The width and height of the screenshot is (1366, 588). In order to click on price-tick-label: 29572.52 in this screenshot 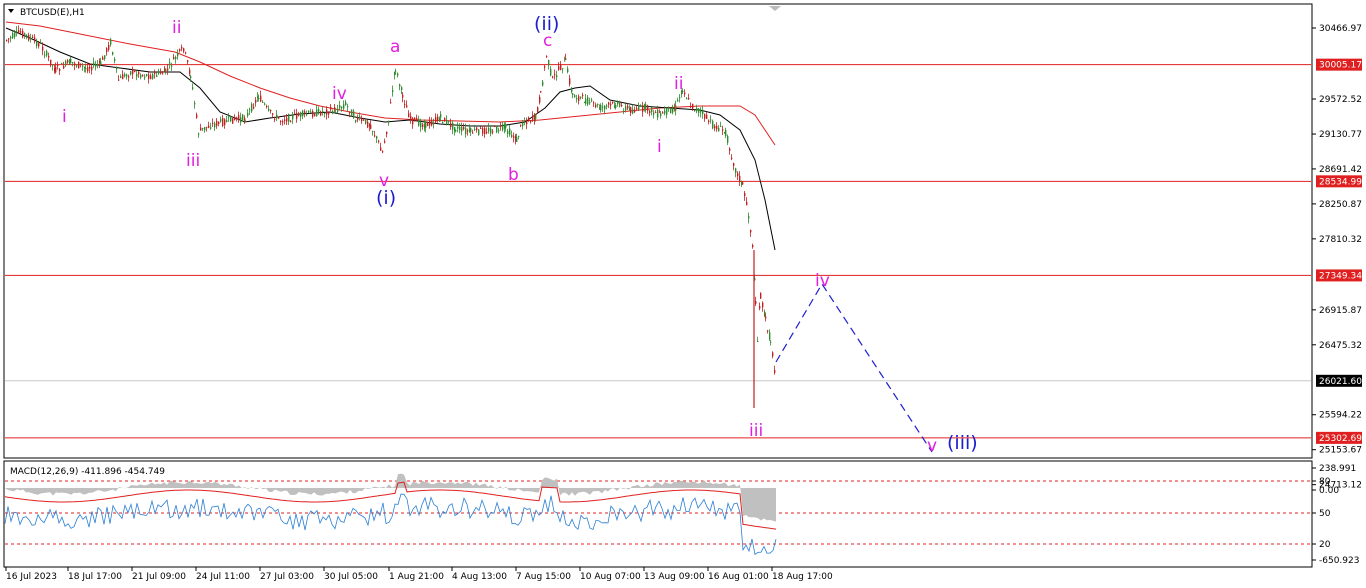, I will do `click(1340, 100)`.